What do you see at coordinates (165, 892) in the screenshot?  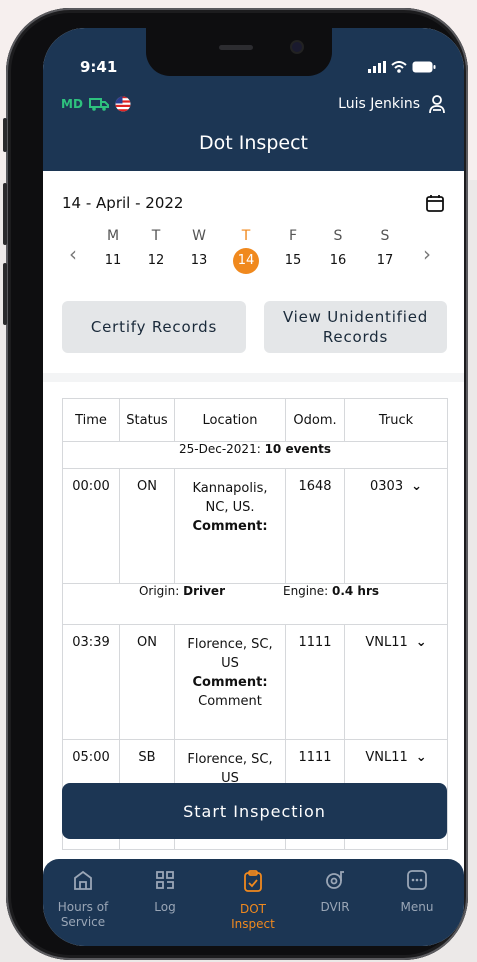 I see `nav-log: Log` at bounding box center [165, 892].